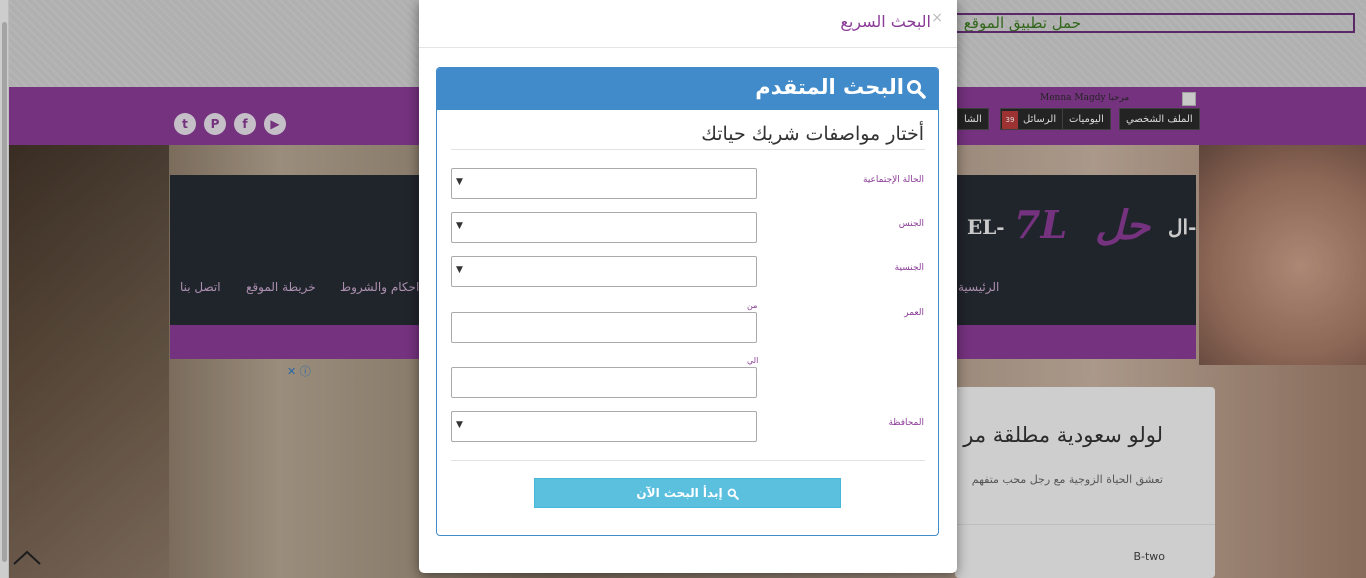 The height and width of the screenshot is (578, 1366). I want to click on marital-status-label: الحالة الإجتماعية, so click(893, 180).